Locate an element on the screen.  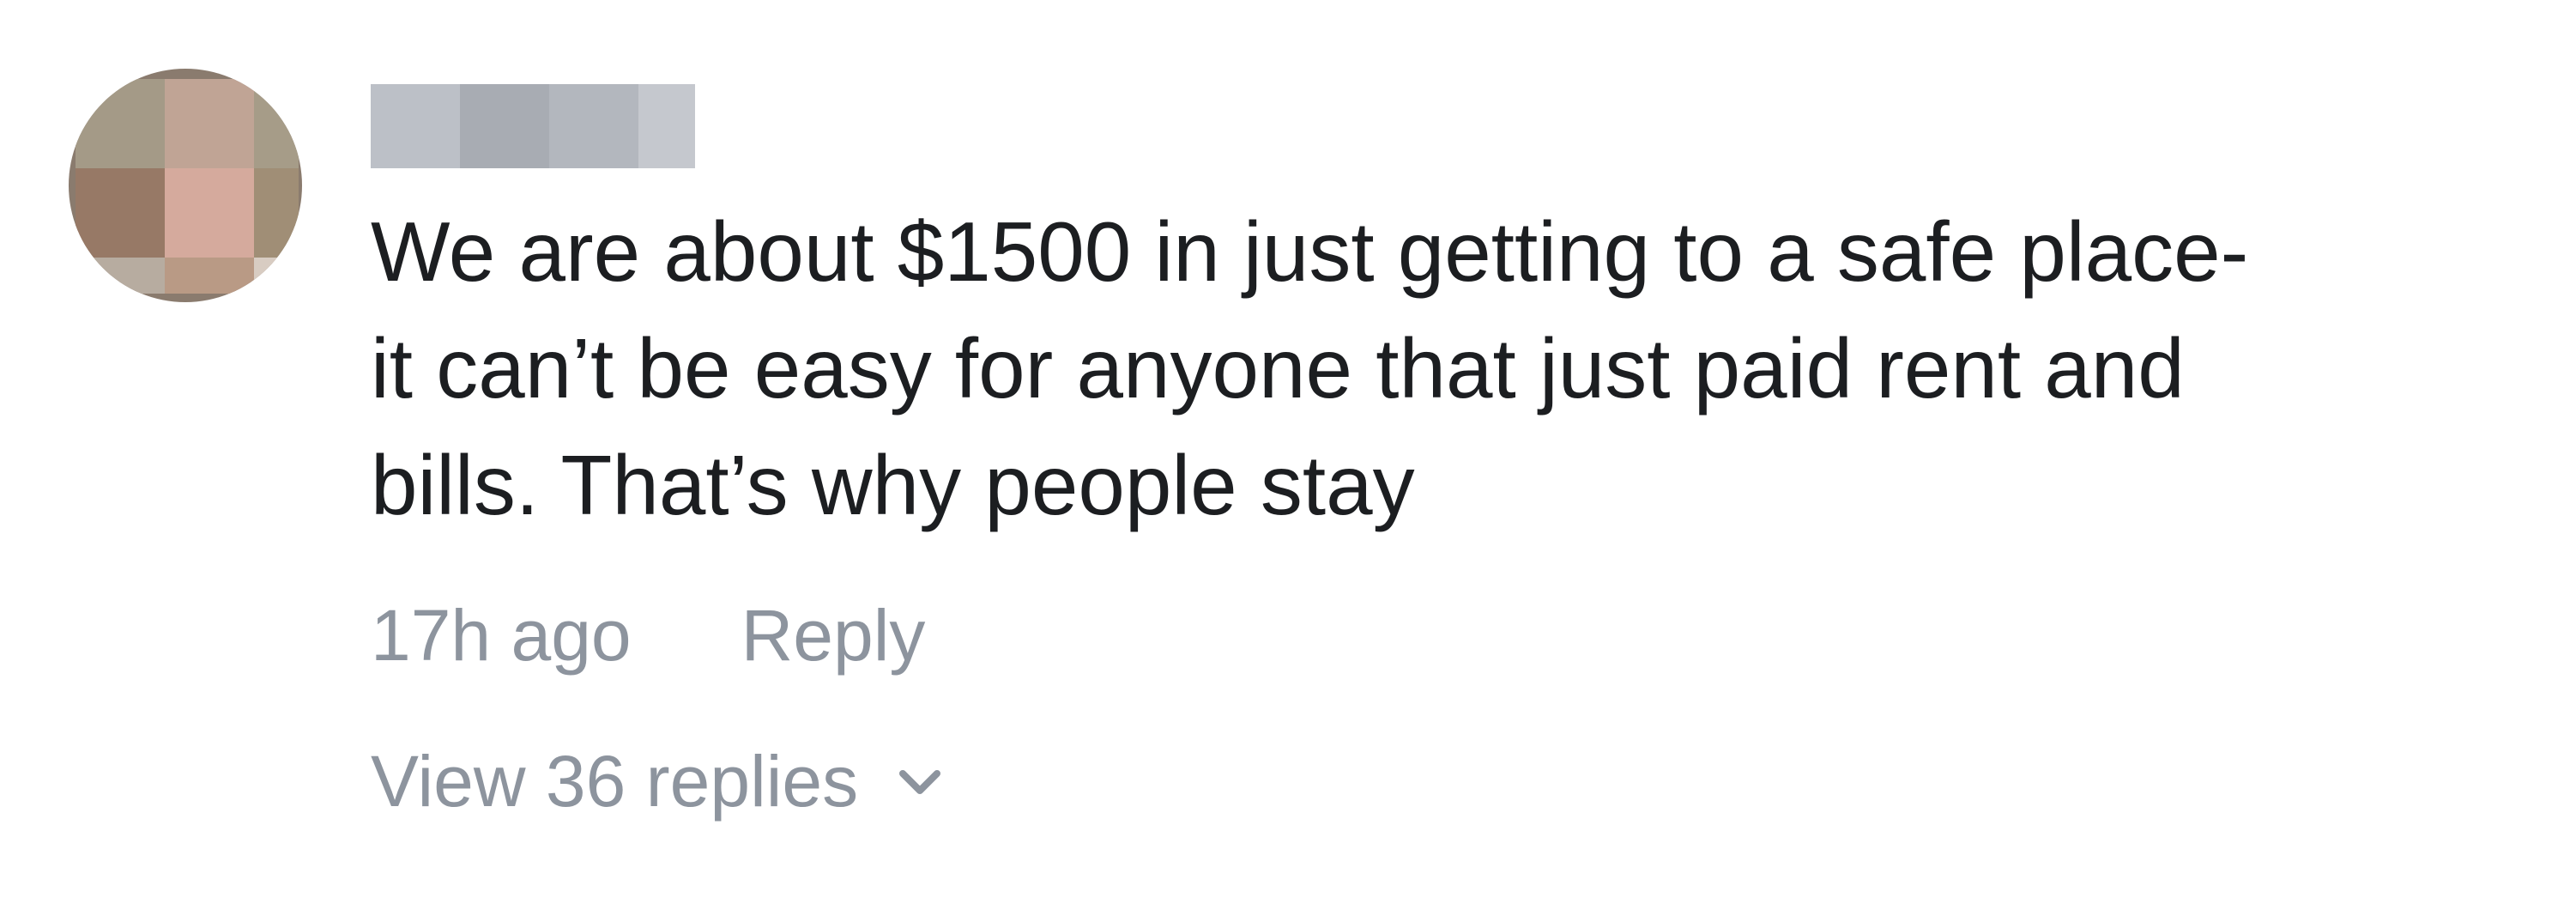
reply-link: Reply is located at coordinates (833, 635).